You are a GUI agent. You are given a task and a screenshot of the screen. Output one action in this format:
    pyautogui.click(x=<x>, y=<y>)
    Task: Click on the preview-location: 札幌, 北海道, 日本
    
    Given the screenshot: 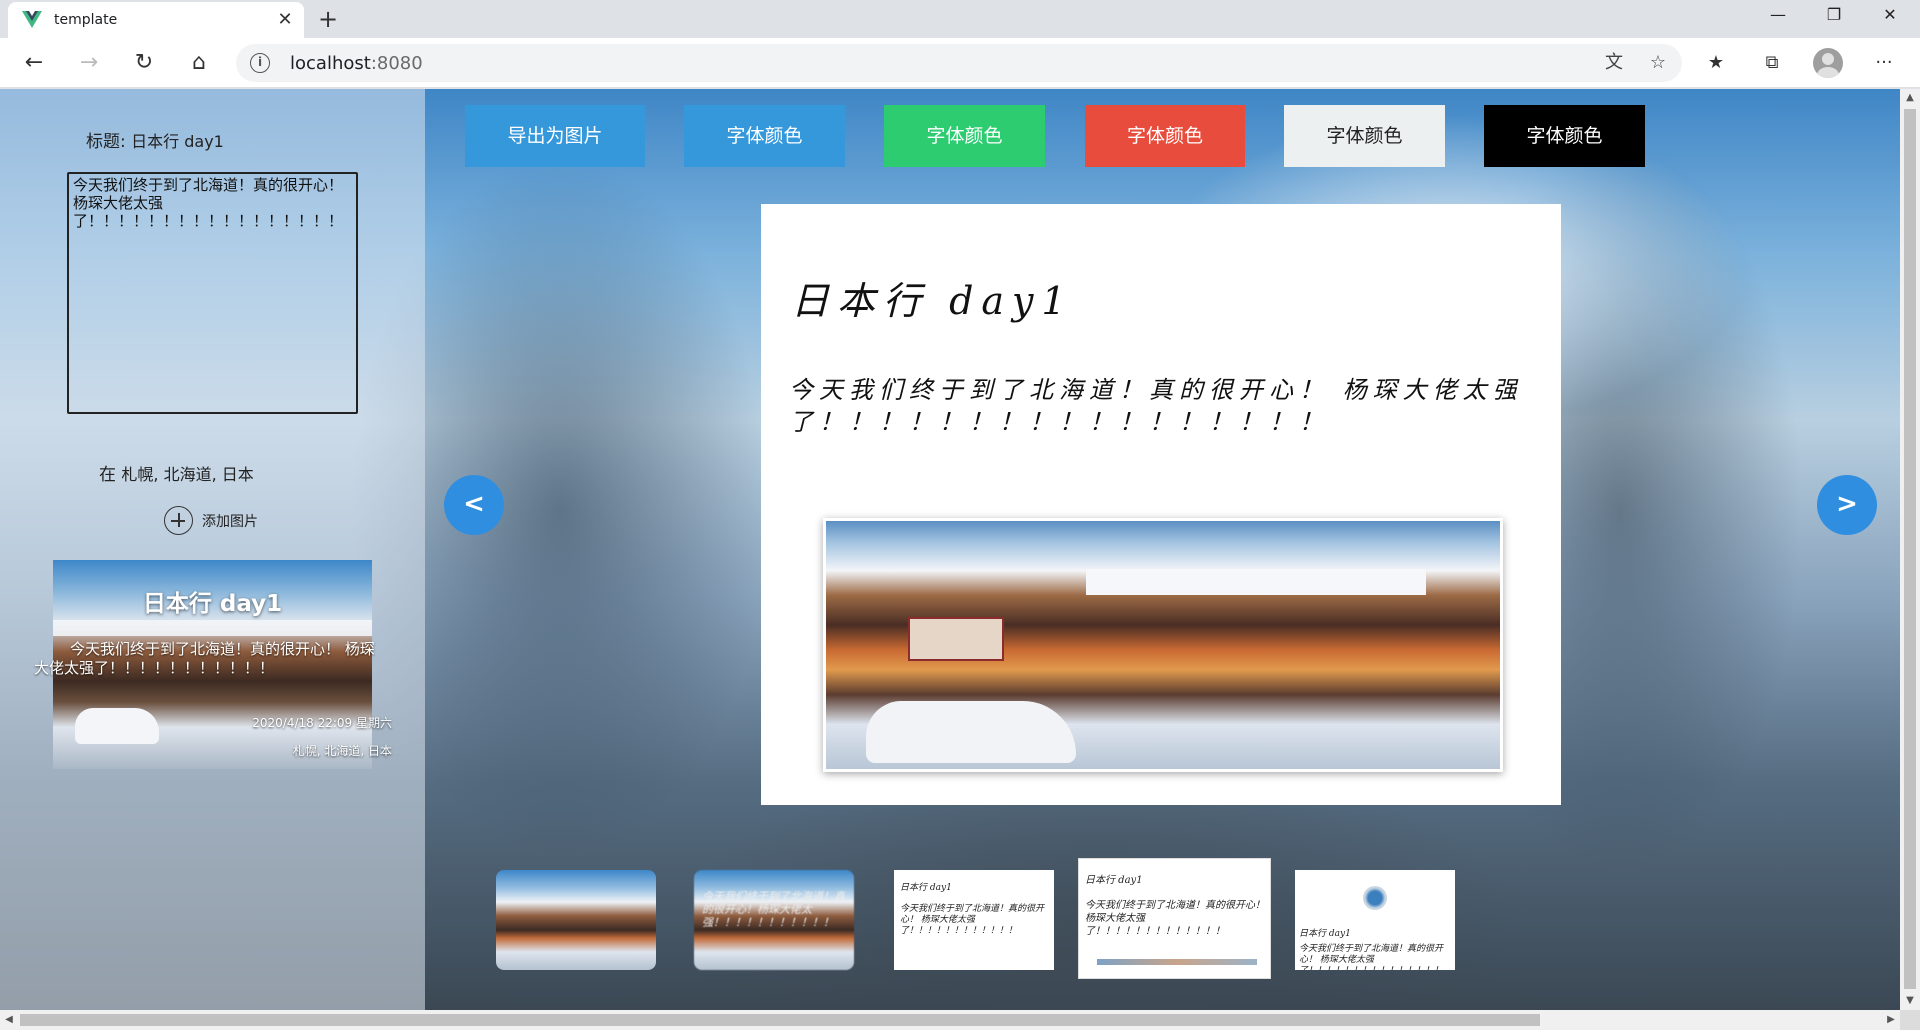 What is the action you would take?
    pyautogui.click(x=342, y=751)
    